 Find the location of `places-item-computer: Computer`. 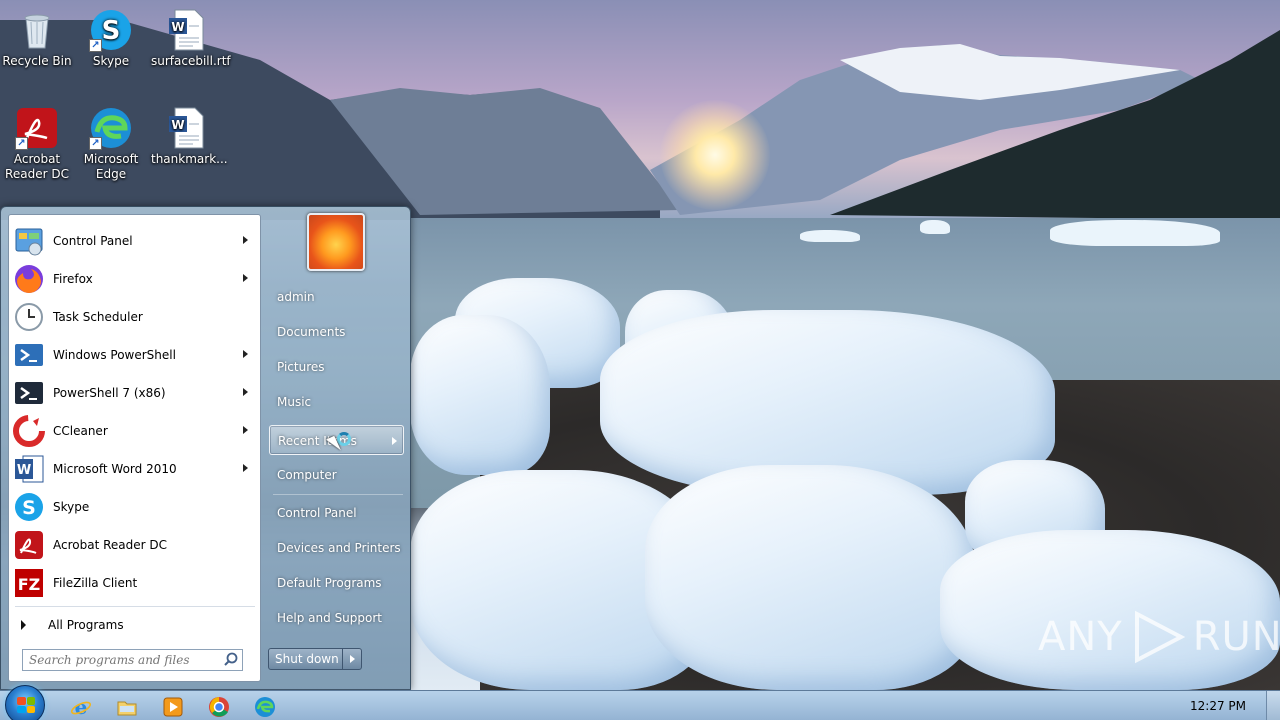

places-item-computer: Computer is located at coordinates (336, 475).